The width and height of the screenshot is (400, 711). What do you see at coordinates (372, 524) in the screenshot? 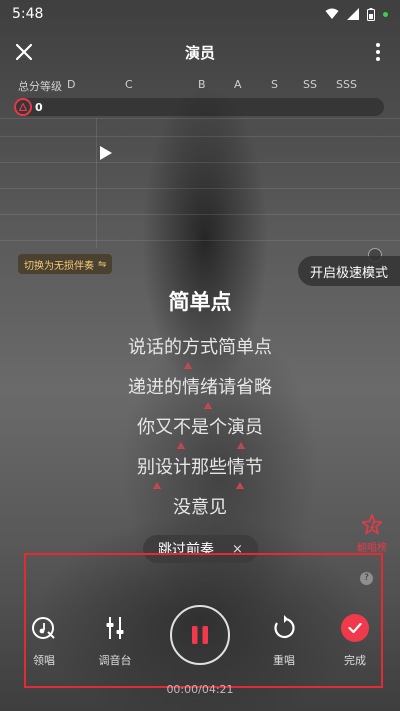
I see `music-note-icon` at bounding box center [372, 524].